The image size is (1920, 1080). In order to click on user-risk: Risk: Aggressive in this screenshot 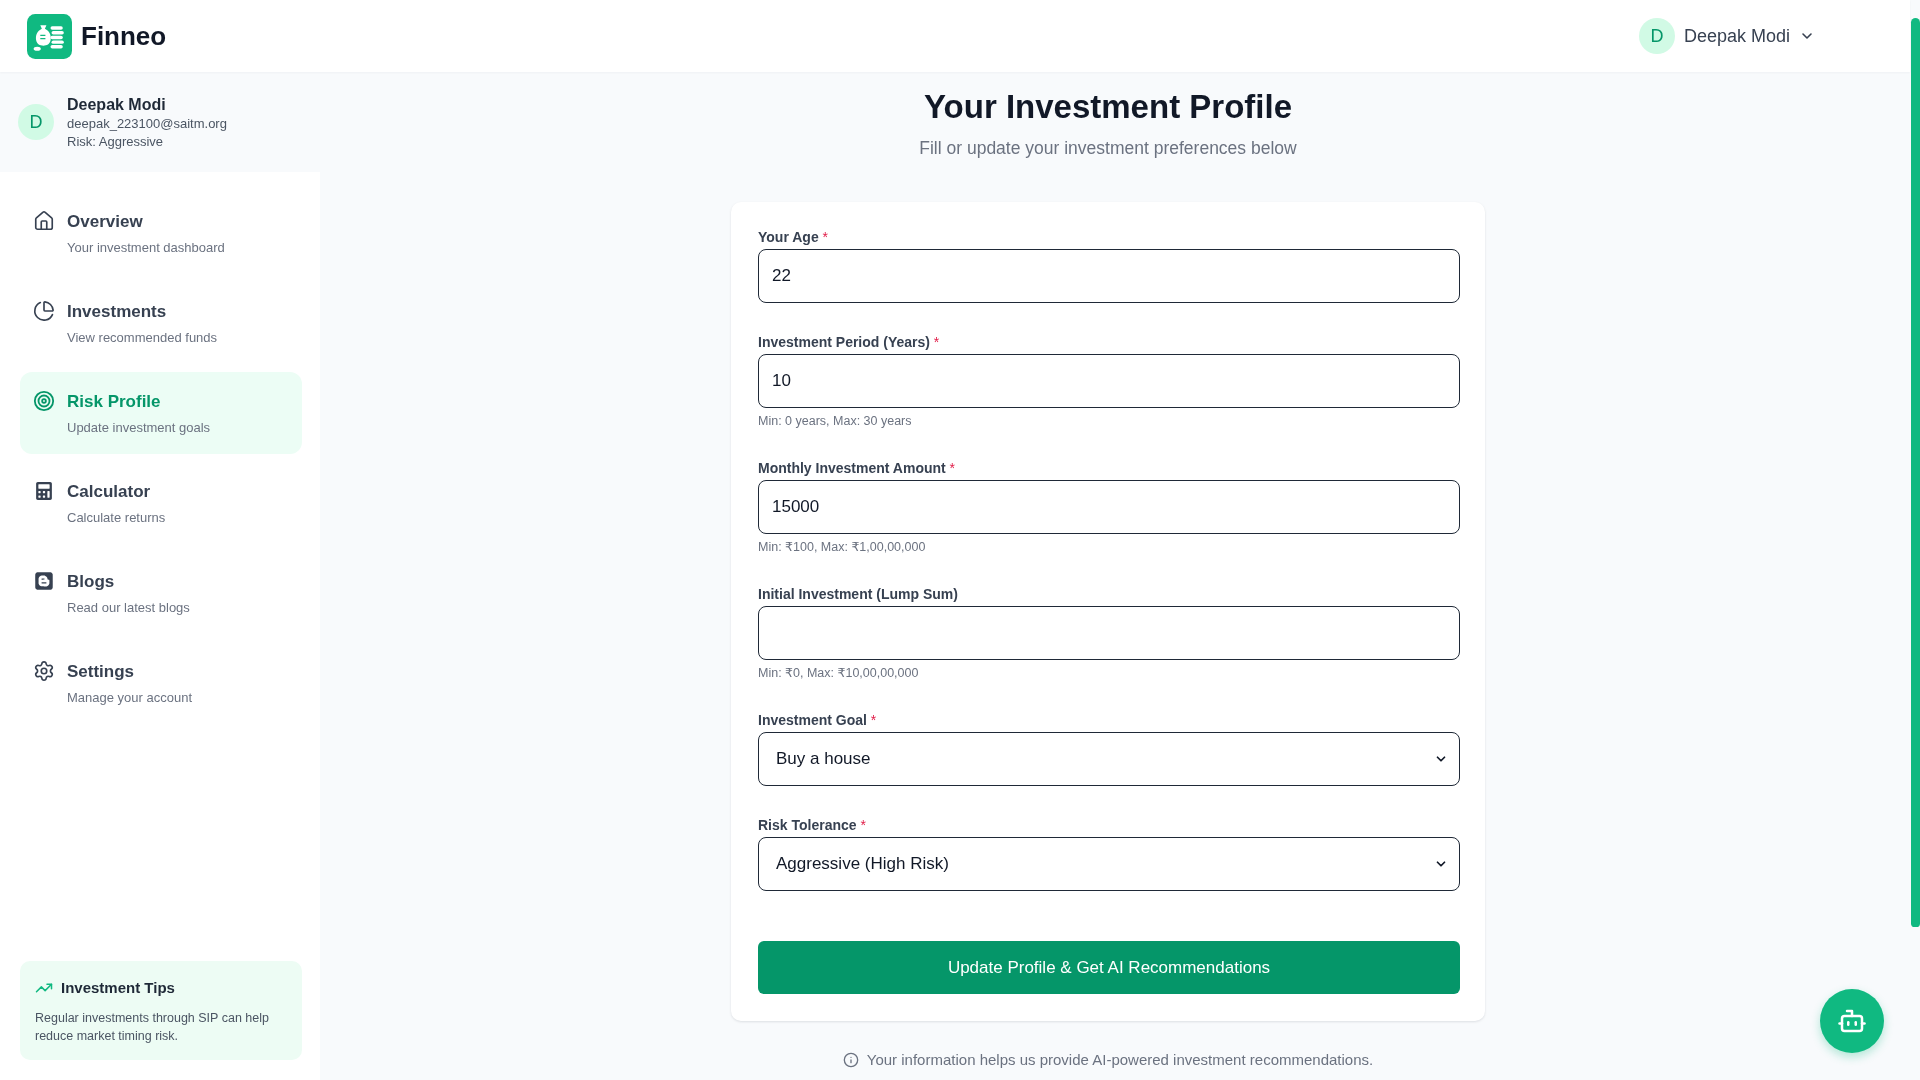, I will do `click(116, 141)`.